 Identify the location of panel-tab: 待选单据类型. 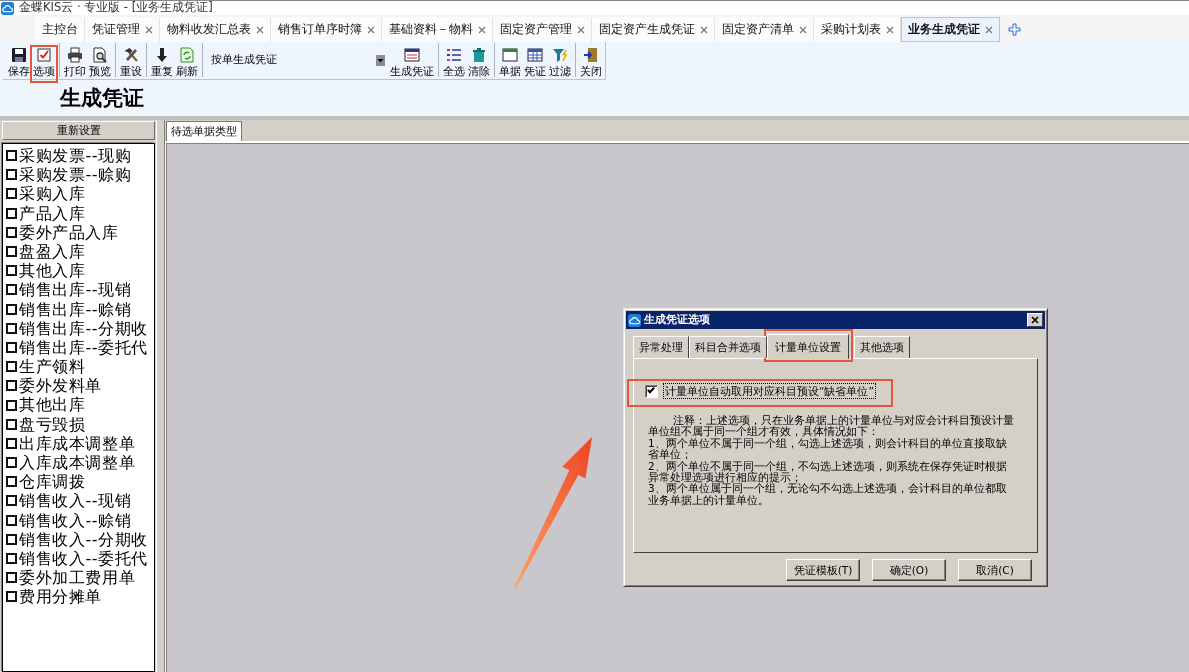
(204, 131).